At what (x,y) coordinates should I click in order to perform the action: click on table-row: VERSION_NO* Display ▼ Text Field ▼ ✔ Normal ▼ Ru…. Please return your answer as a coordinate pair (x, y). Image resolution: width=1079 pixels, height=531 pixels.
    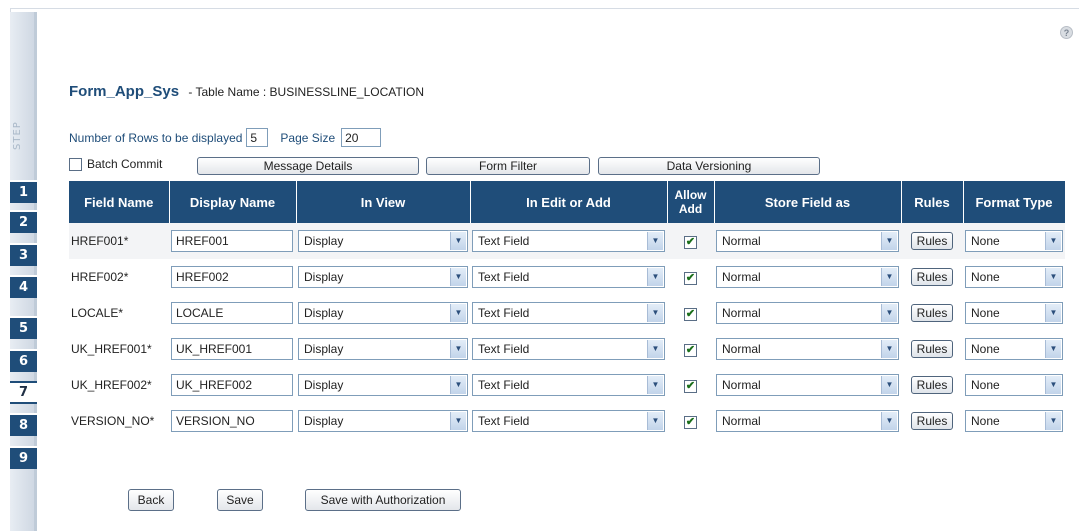
    Looking at the image, I should click on (567, 421).